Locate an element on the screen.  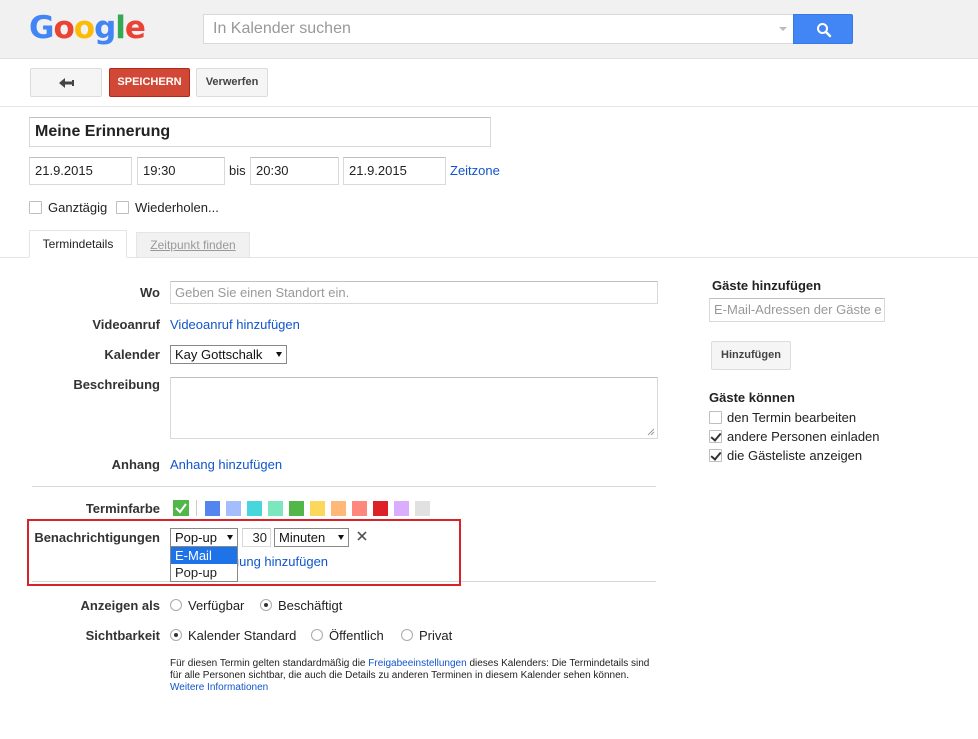
description-label: Beschreibung is located at coordinates (116, 384).